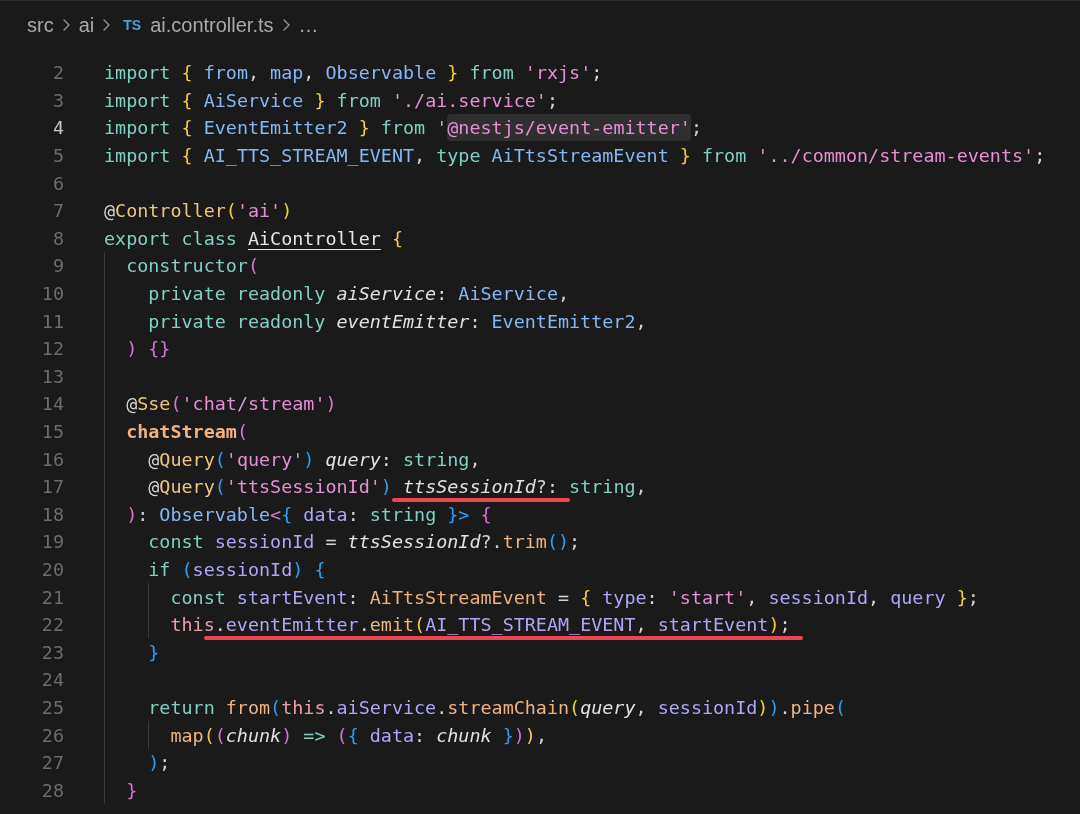  What do you see at coordinates (148, 349) in the screenshot?
I see `code-line: ) {}` at bounding box center [148, 349].